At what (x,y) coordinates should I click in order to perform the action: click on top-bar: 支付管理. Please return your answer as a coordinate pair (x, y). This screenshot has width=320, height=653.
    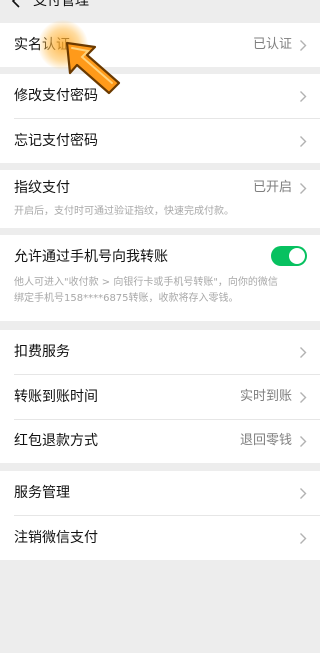
    Looking at the image, I should click on (160, 7).